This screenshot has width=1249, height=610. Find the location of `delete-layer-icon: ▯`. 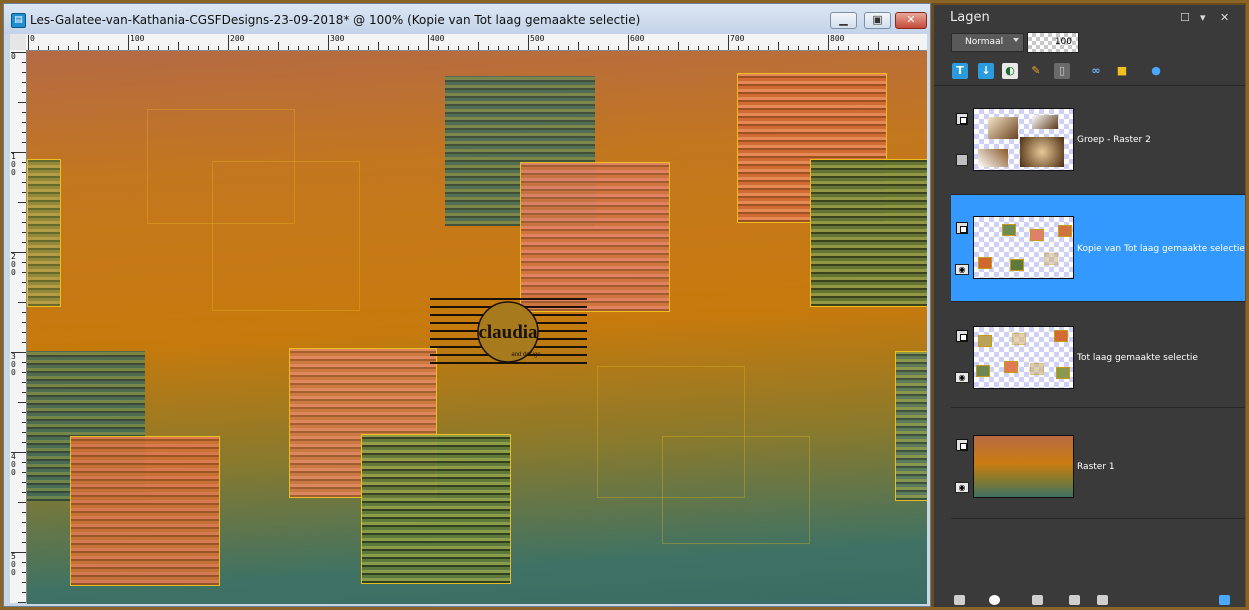

delete-layer-icon: ▯ is located at coordinates (1062, 71).